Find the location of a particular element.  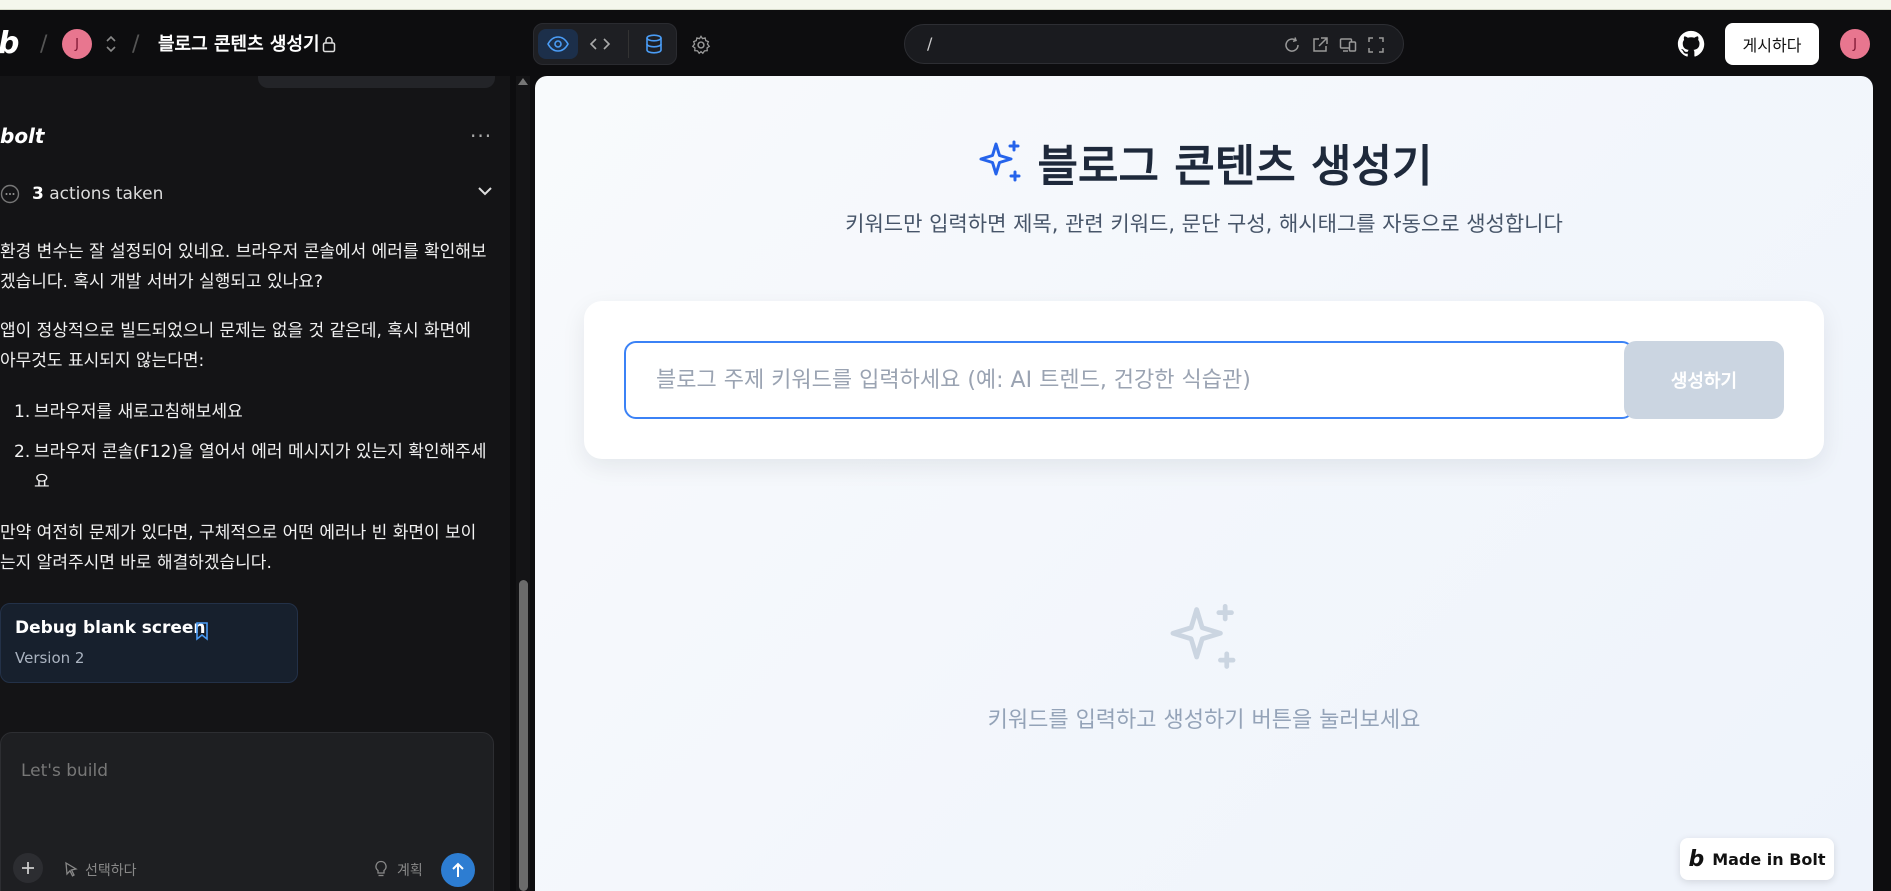

database-button is located at coordinates (654, 44).